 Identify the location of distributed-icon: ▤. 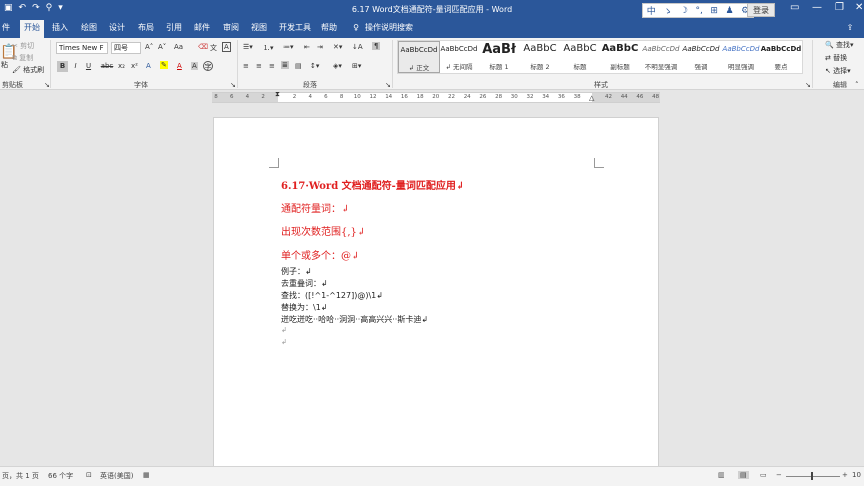
(298, 66).